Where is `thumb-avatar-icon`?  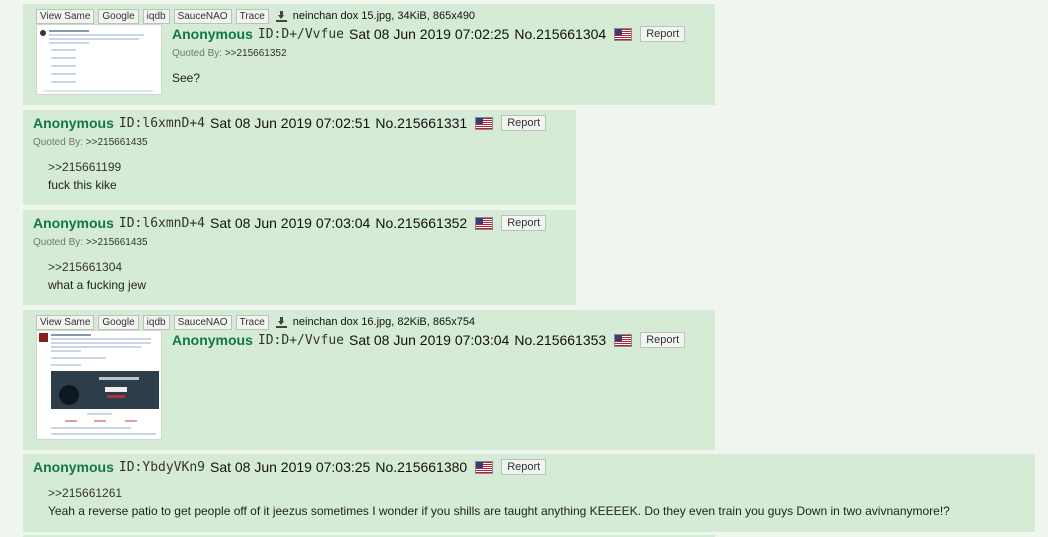
thumb-avatar-icon is located at coordinates (43, 33).